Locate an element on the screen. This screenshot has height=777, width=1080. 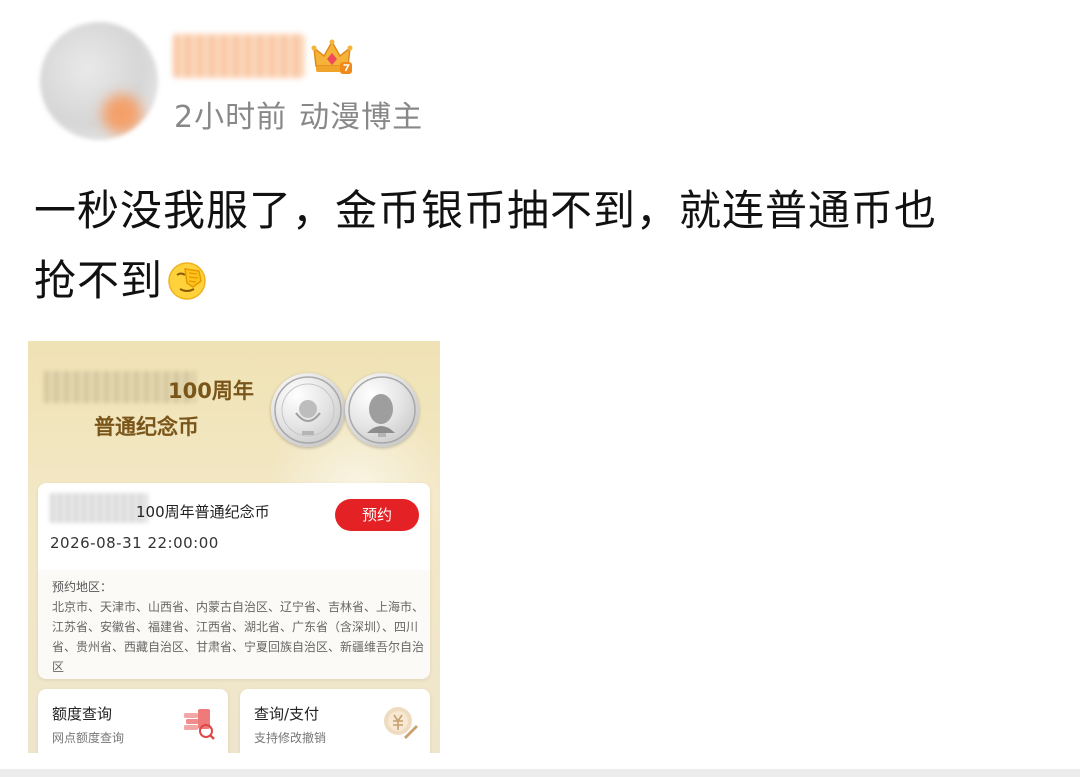
item-name: 100周年普通纪念币 is located at coordinates (203, 512).